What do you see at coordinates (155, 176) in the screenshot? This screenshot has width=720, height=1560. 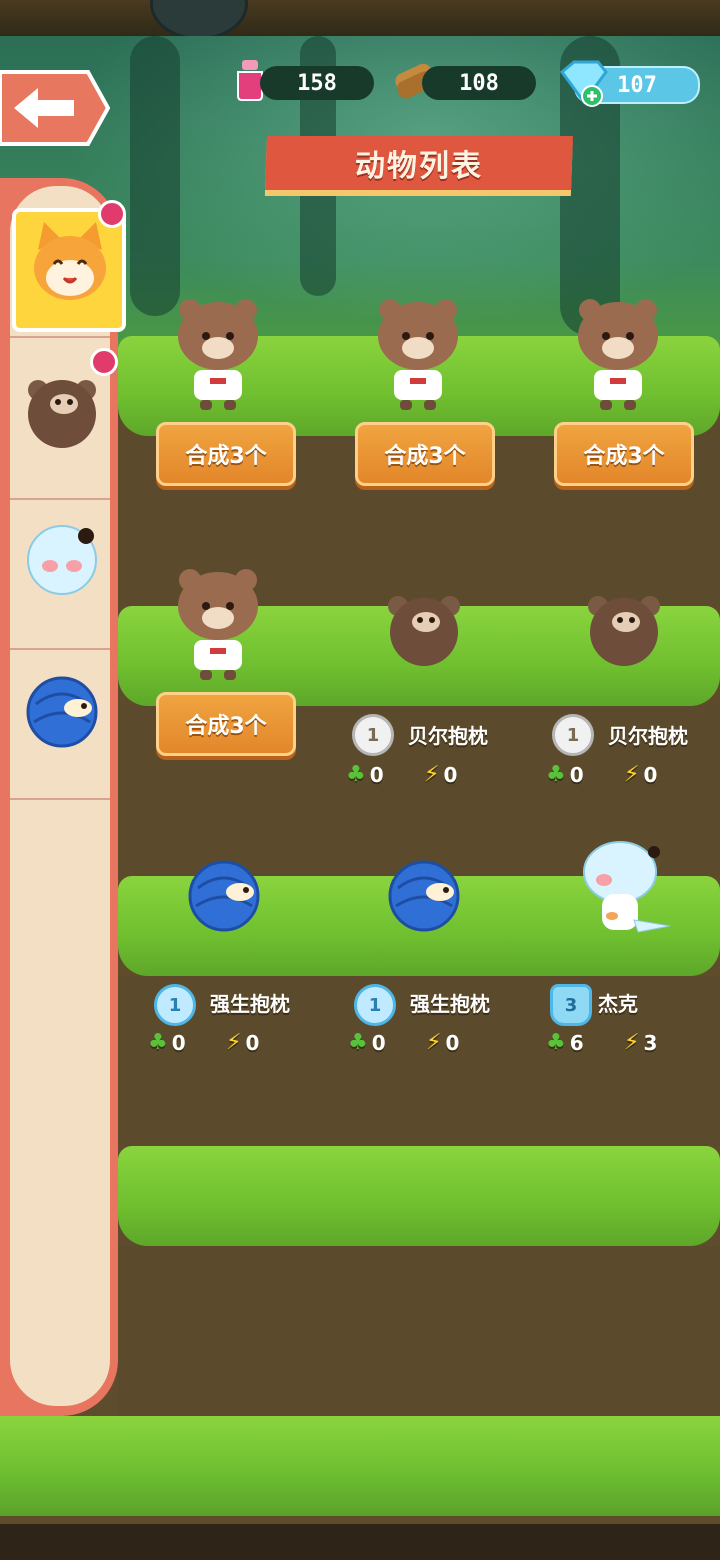 I see `tree-trunk` at bounding box center [155, 176].